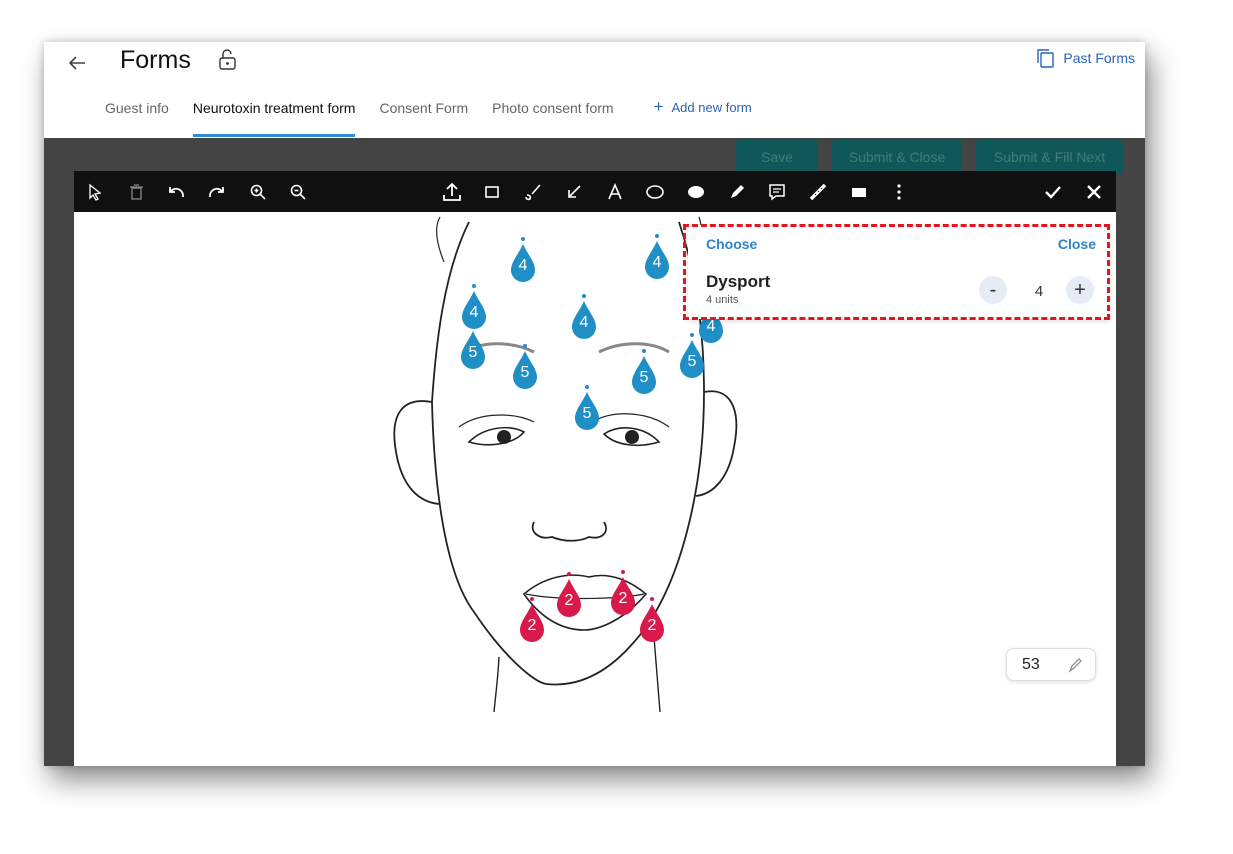 This screenshot has width=1233, height=854. What do you see at coordinates (95, 192) in the screenshot?
I see `select-icon` at bounding box center [95, 192].